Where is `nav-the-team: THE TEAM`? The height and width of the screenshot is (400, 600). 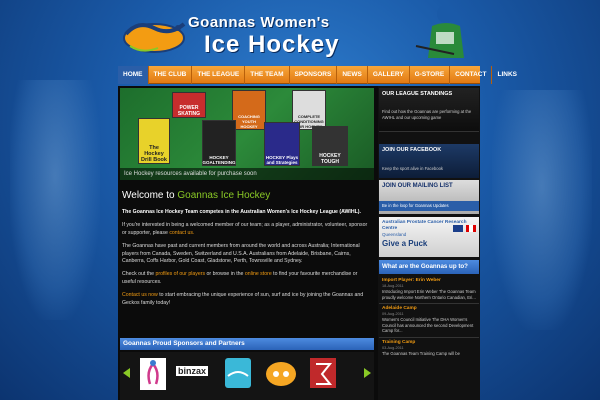
nav-the-team: THE TEAM is located at coordinates (267, 74).